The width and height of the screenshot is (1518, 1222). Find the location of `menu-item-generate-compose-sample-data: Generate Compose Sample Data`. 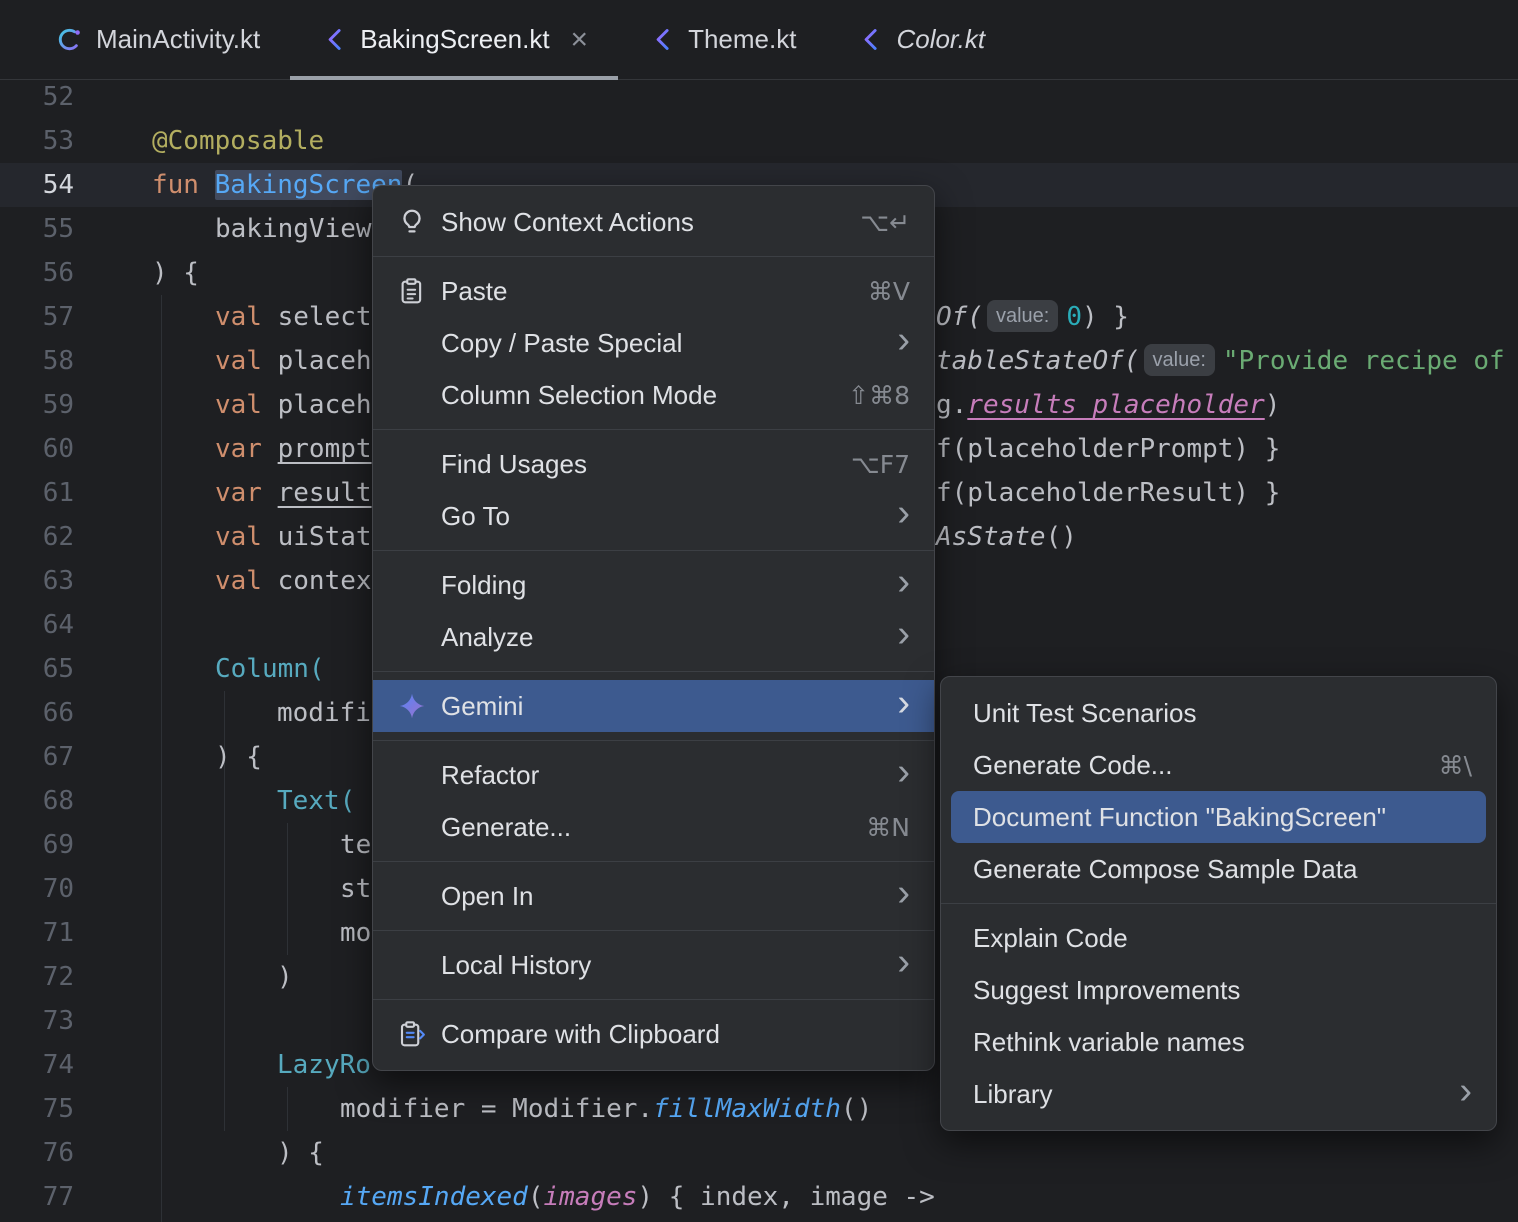

menu-item-generate-compose-sample-data: Generate Compose Sample Data is located at coordinates (1218, 869).